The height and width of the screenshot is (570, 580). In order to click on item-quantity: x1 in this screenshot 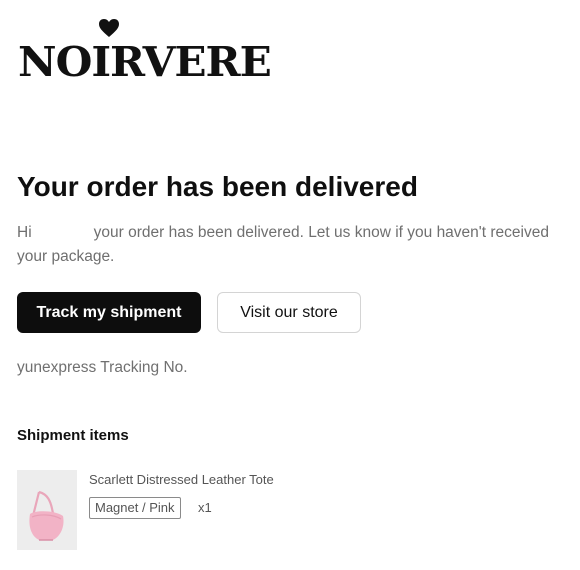, I will do `click(205, 507)`.